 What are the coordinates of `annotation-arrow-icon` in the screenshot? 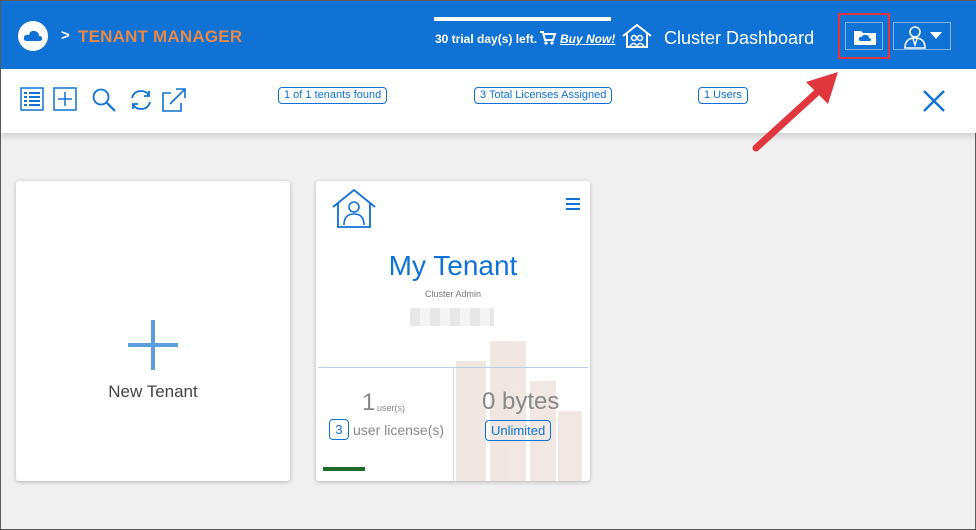 It's located at (795, 112).